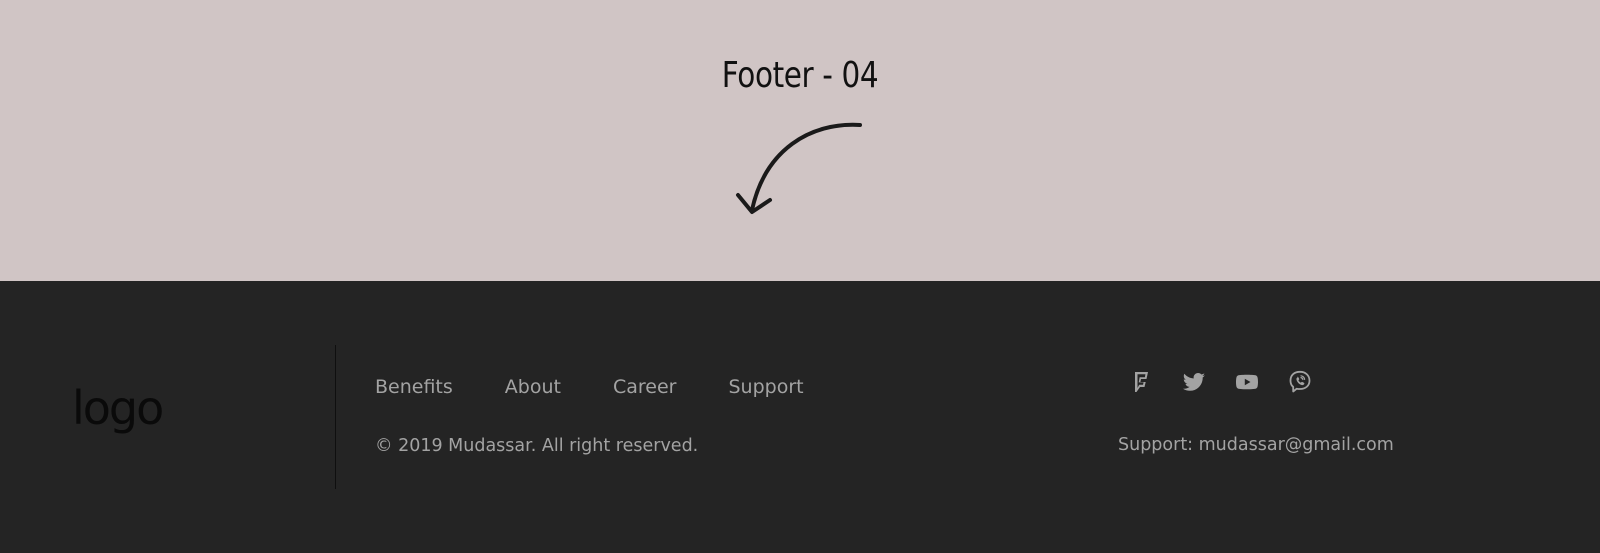 This screenshot has height=553, width=1600. What do you see at coordinates (537, 446) in the screenshot?
I see `copyright-text: © 2019 Mudassar. All right reserved.` at bounding box center [537, 446].